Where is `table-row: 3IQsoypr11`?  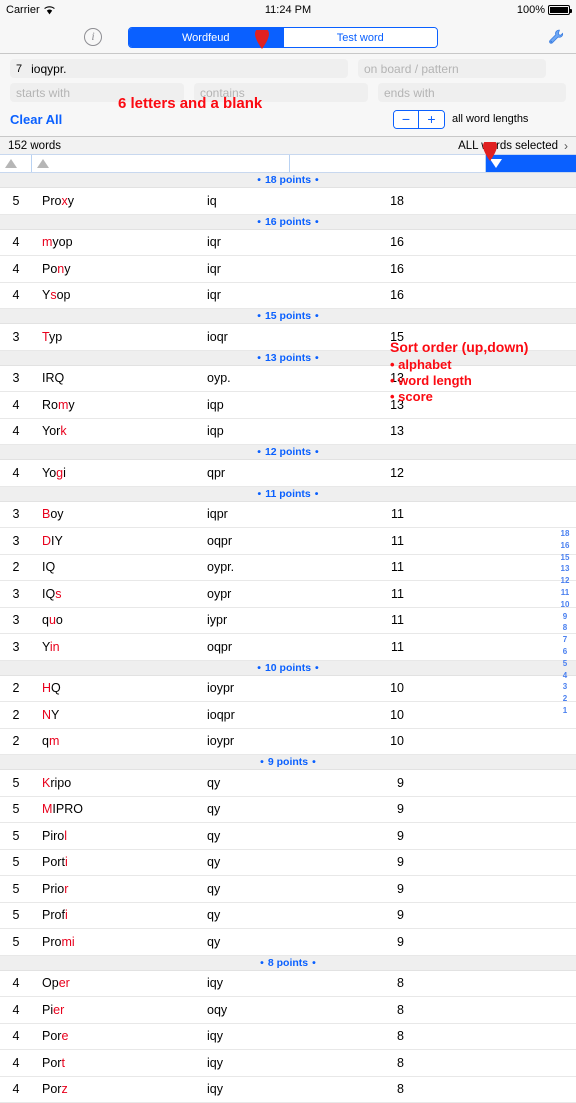 table-row: 3IQsoypr11 is located at coordinates (288, 594).